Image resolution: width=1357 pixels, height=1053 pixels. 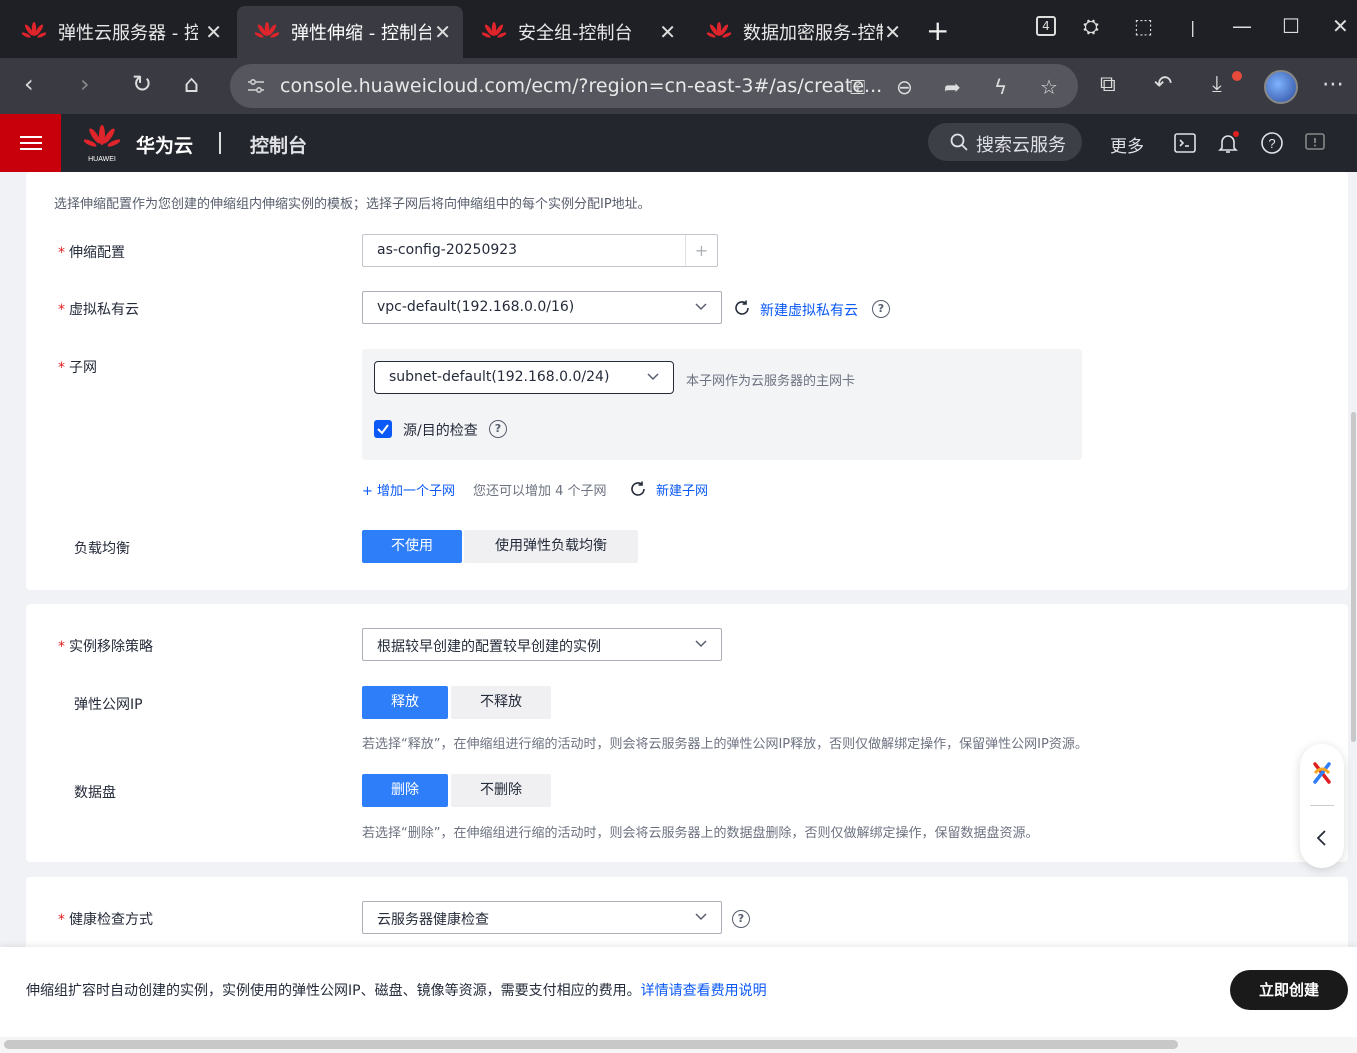 What do you see at coordinates (576, 32) in the screenshot?
I see `browser-tab-security-group: 安全组-控制台 ✕` at bounding box center [576, 32].